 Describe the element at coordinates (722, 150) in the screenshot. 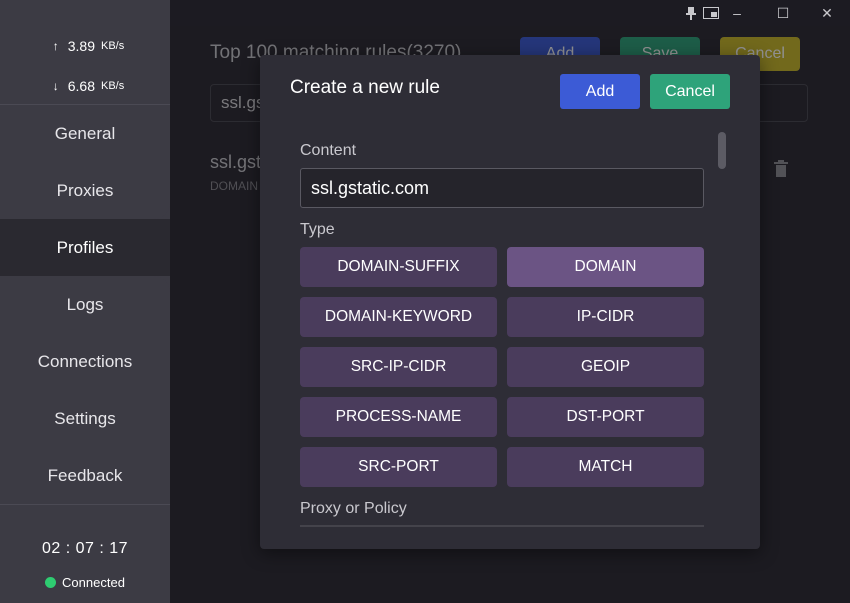

I see `dialog-scrollbar` at that location.